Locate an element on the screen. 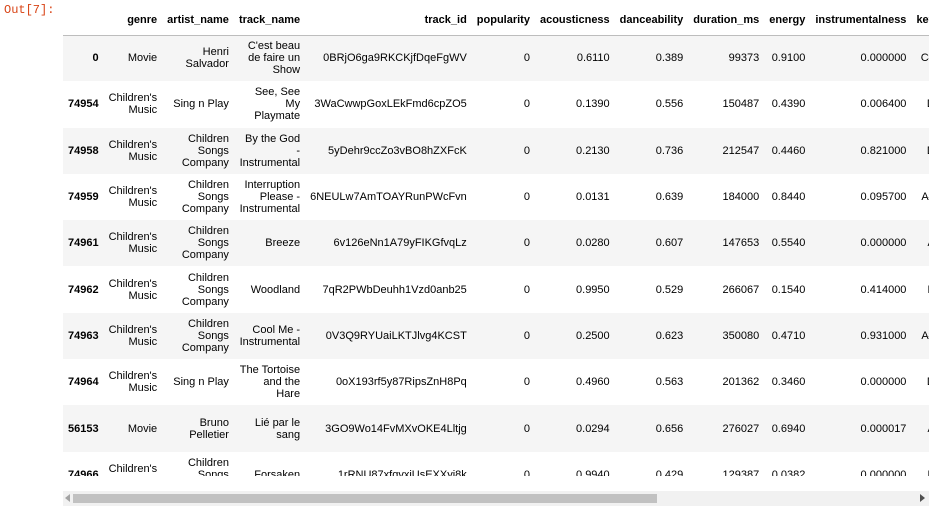  cell-energy: 0.4460 is located at coordinates (788, 150).